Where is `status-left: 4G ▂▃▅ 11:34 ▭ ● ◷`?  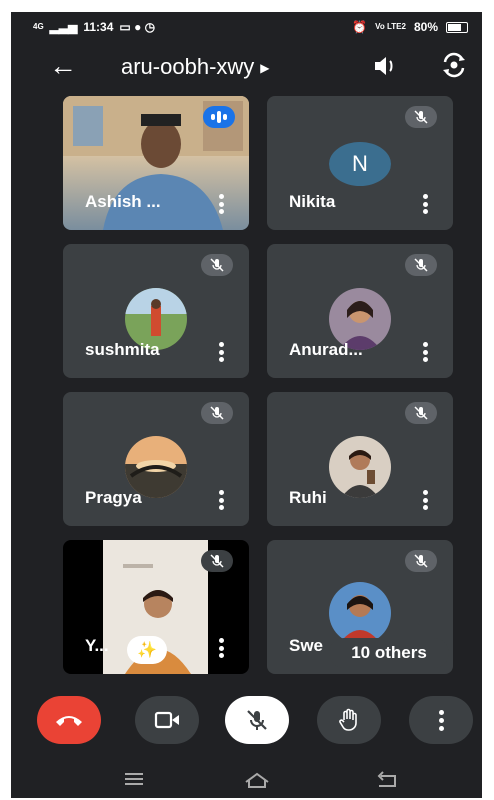
status-left: 4G ▂▃▅ 11:34 ▭ ● ◷ is located at coordinates (94, 27).